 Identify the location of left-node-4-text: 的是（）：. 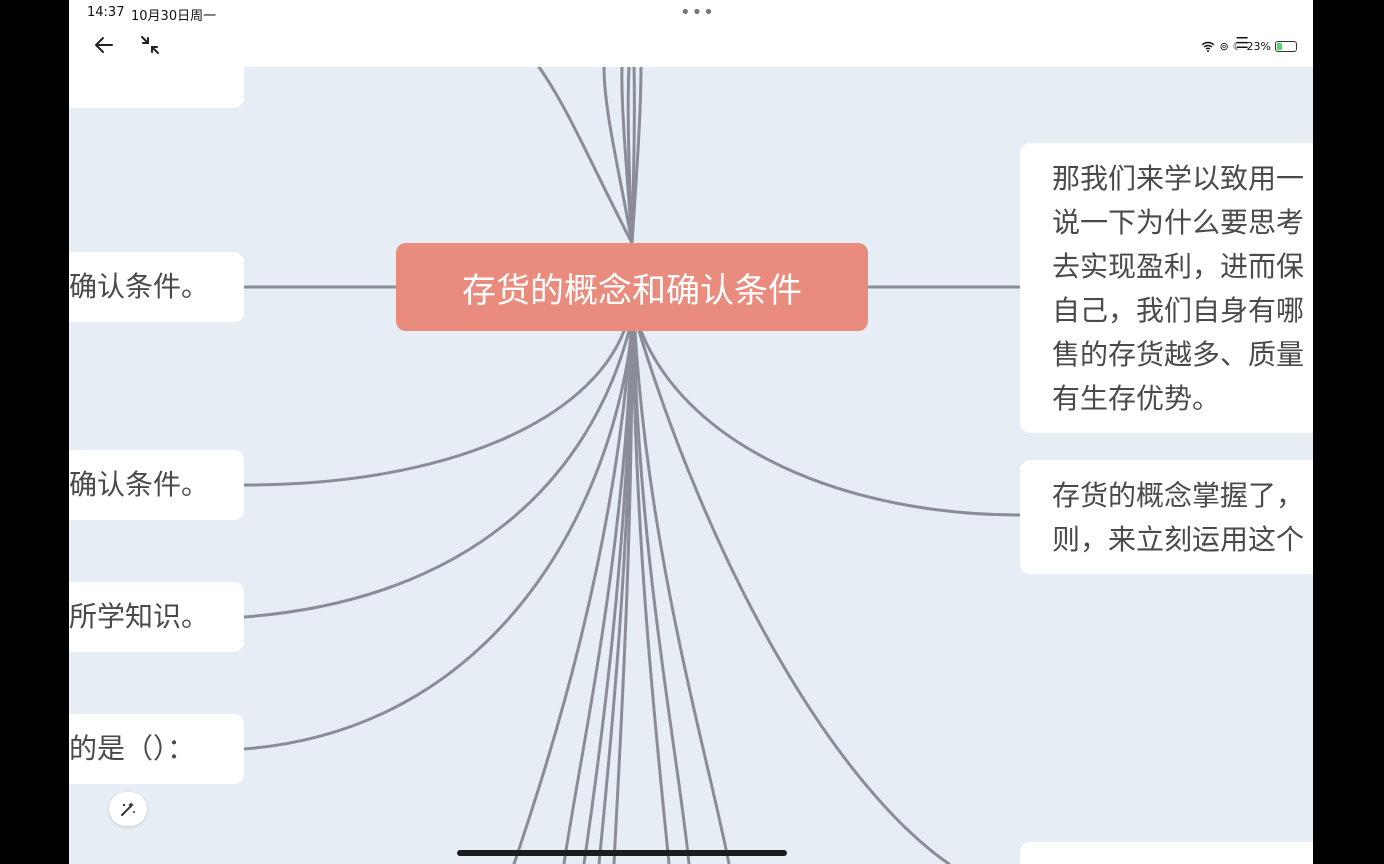
(132, 748).